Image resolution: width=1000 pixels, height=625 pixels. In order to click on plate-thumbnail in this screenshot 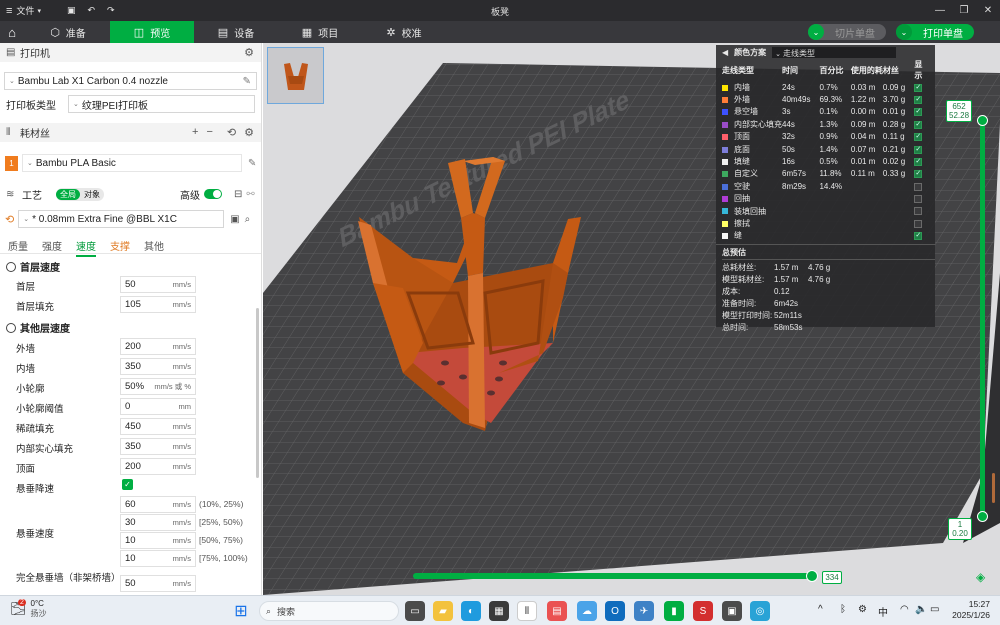, I will do `click(295, 75)`.